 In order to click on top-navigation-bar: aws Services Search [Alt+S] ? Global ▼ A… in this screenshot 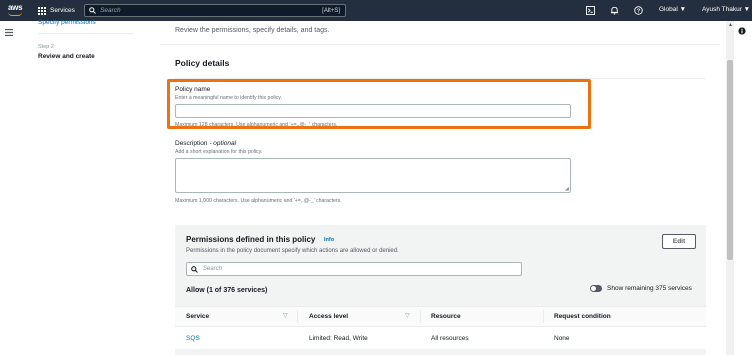, I will do `click(376, 10)`.